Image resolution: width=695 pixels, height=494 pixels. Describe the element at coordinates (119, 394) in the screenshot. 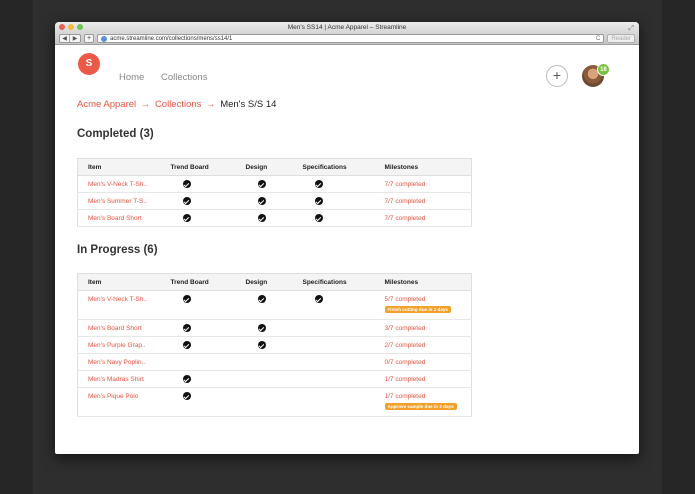

I see `item-name: Men's Pique Polo` at that location.